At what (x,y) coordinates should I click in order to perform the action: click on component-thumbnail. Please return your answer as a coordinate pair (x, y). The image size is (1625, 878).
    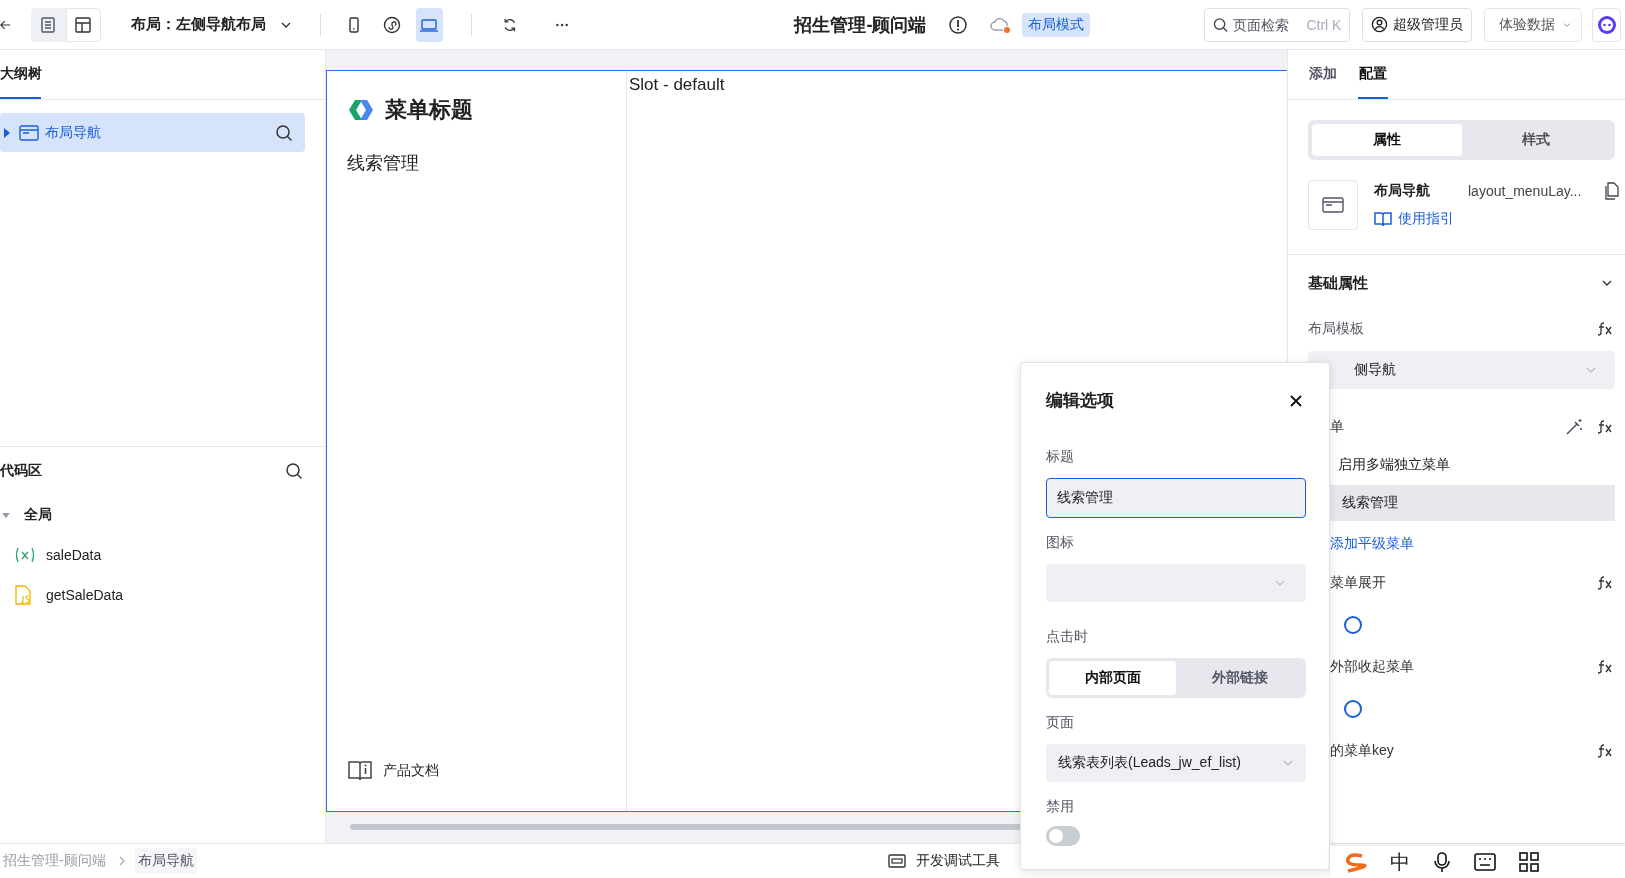
    Looking at the image, I should click on (1333, 205).